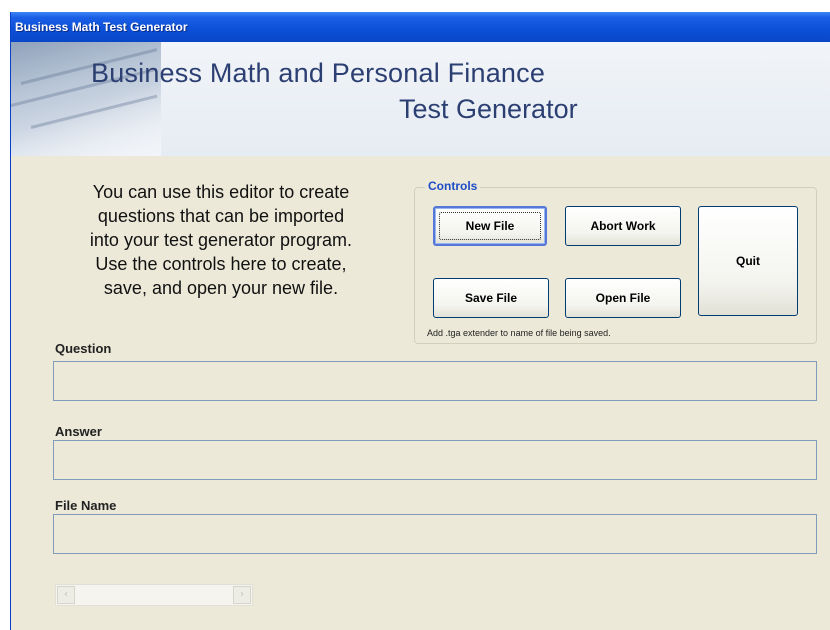  I want to click on new-file-button-label: New File, so click(490, 226).